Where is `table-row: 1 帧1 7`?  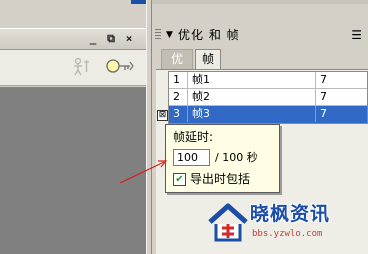
table-row: 1 帧1 7 is located at coordinates (268, 80).